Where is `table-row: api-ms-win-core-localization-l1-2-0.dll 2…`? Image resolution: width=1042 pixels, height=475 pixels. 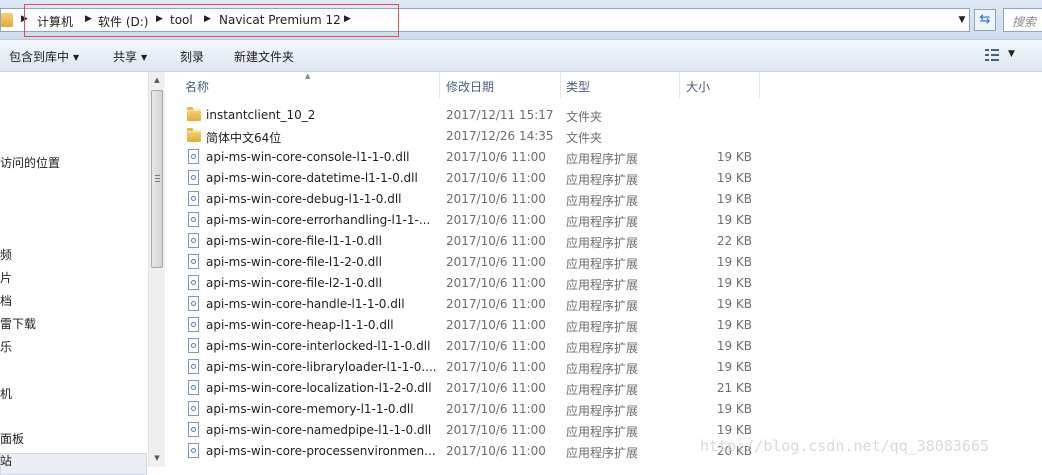
table-row: api-ms-win-core-localization-l1-2-0.dll 2… is located at coordinates (603, 388).